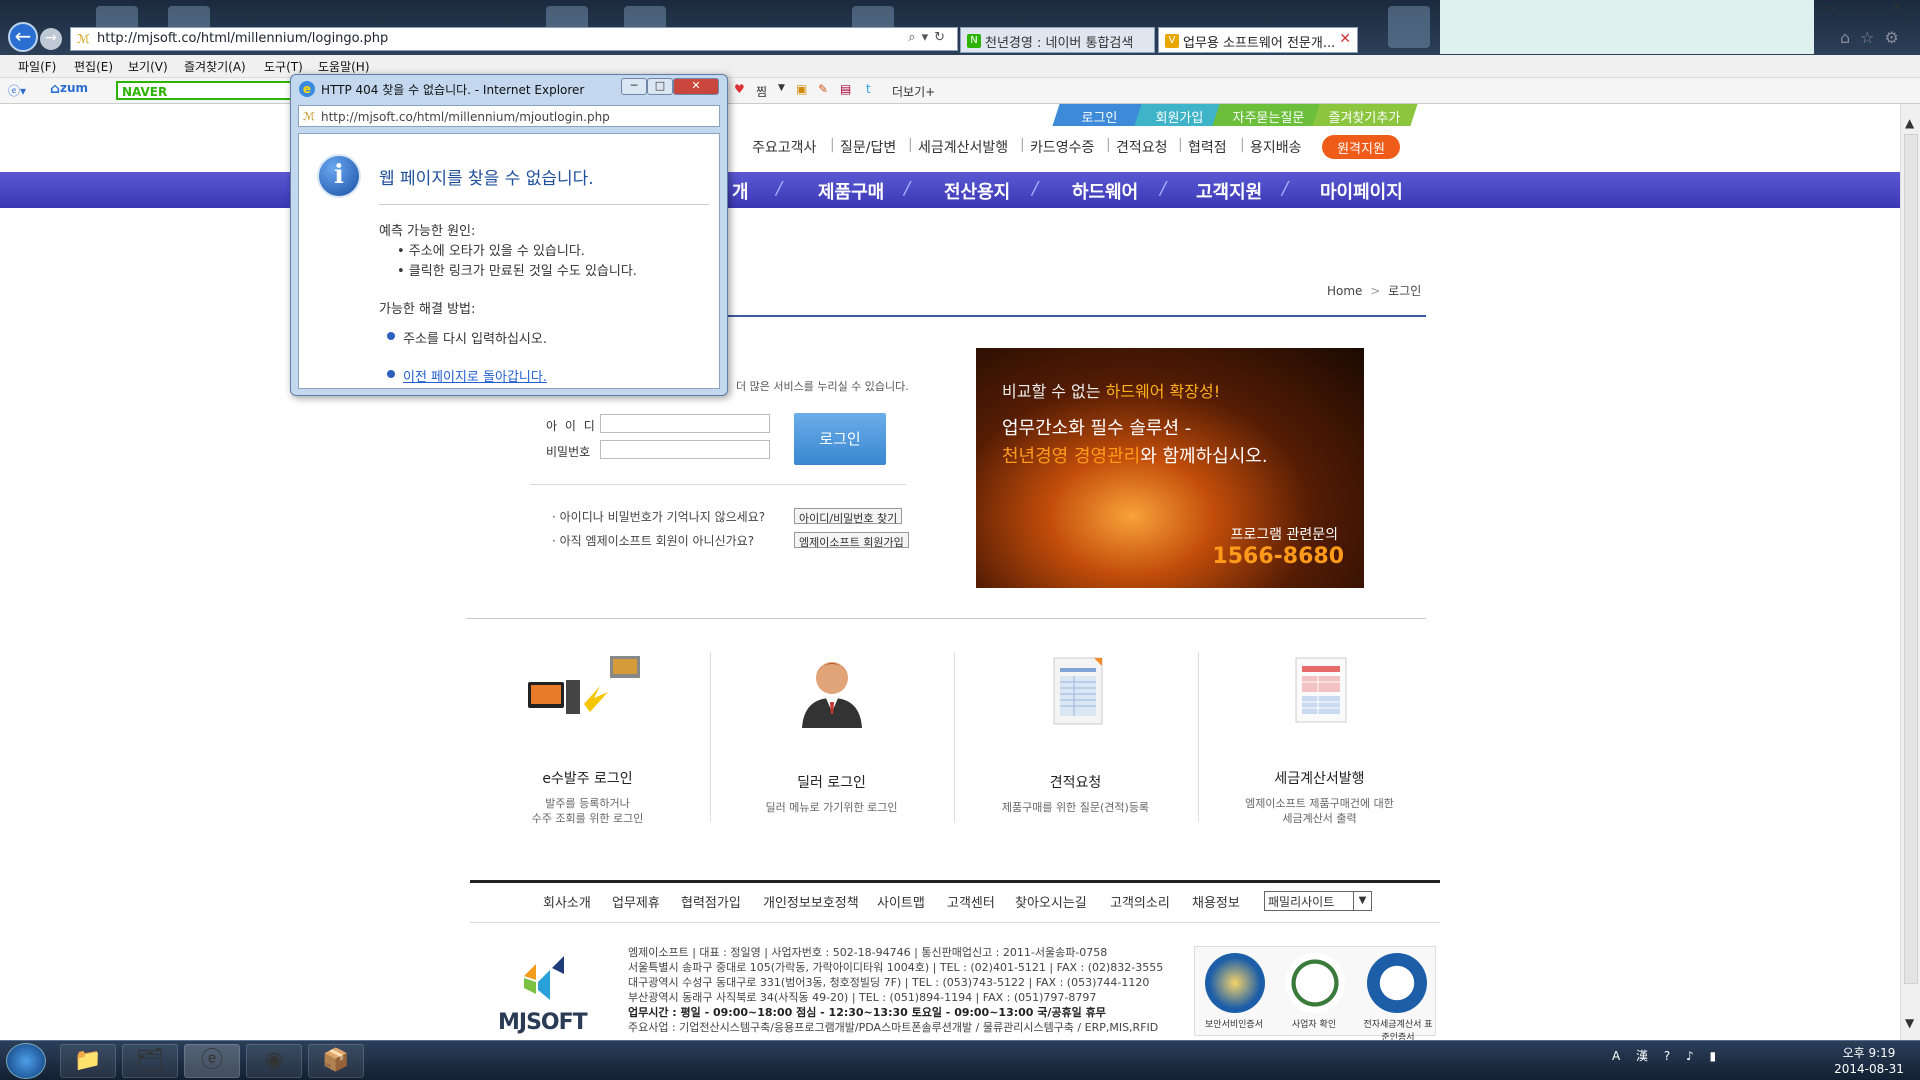 Image resolution: width=1920 pixels, height=1080 pixels. I want to click on maximize-button: ▢, so click(1863, 7).